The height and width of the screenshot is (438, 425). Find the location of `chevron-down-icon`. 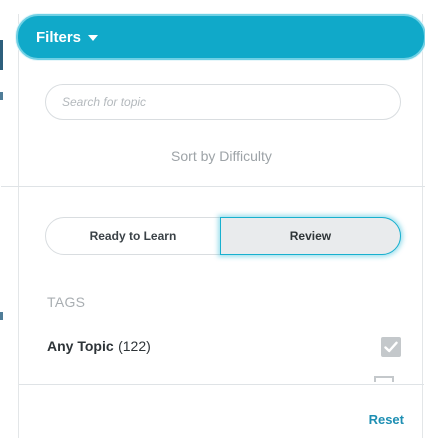

chevron-down-icon is located at coordinates (93, 38).